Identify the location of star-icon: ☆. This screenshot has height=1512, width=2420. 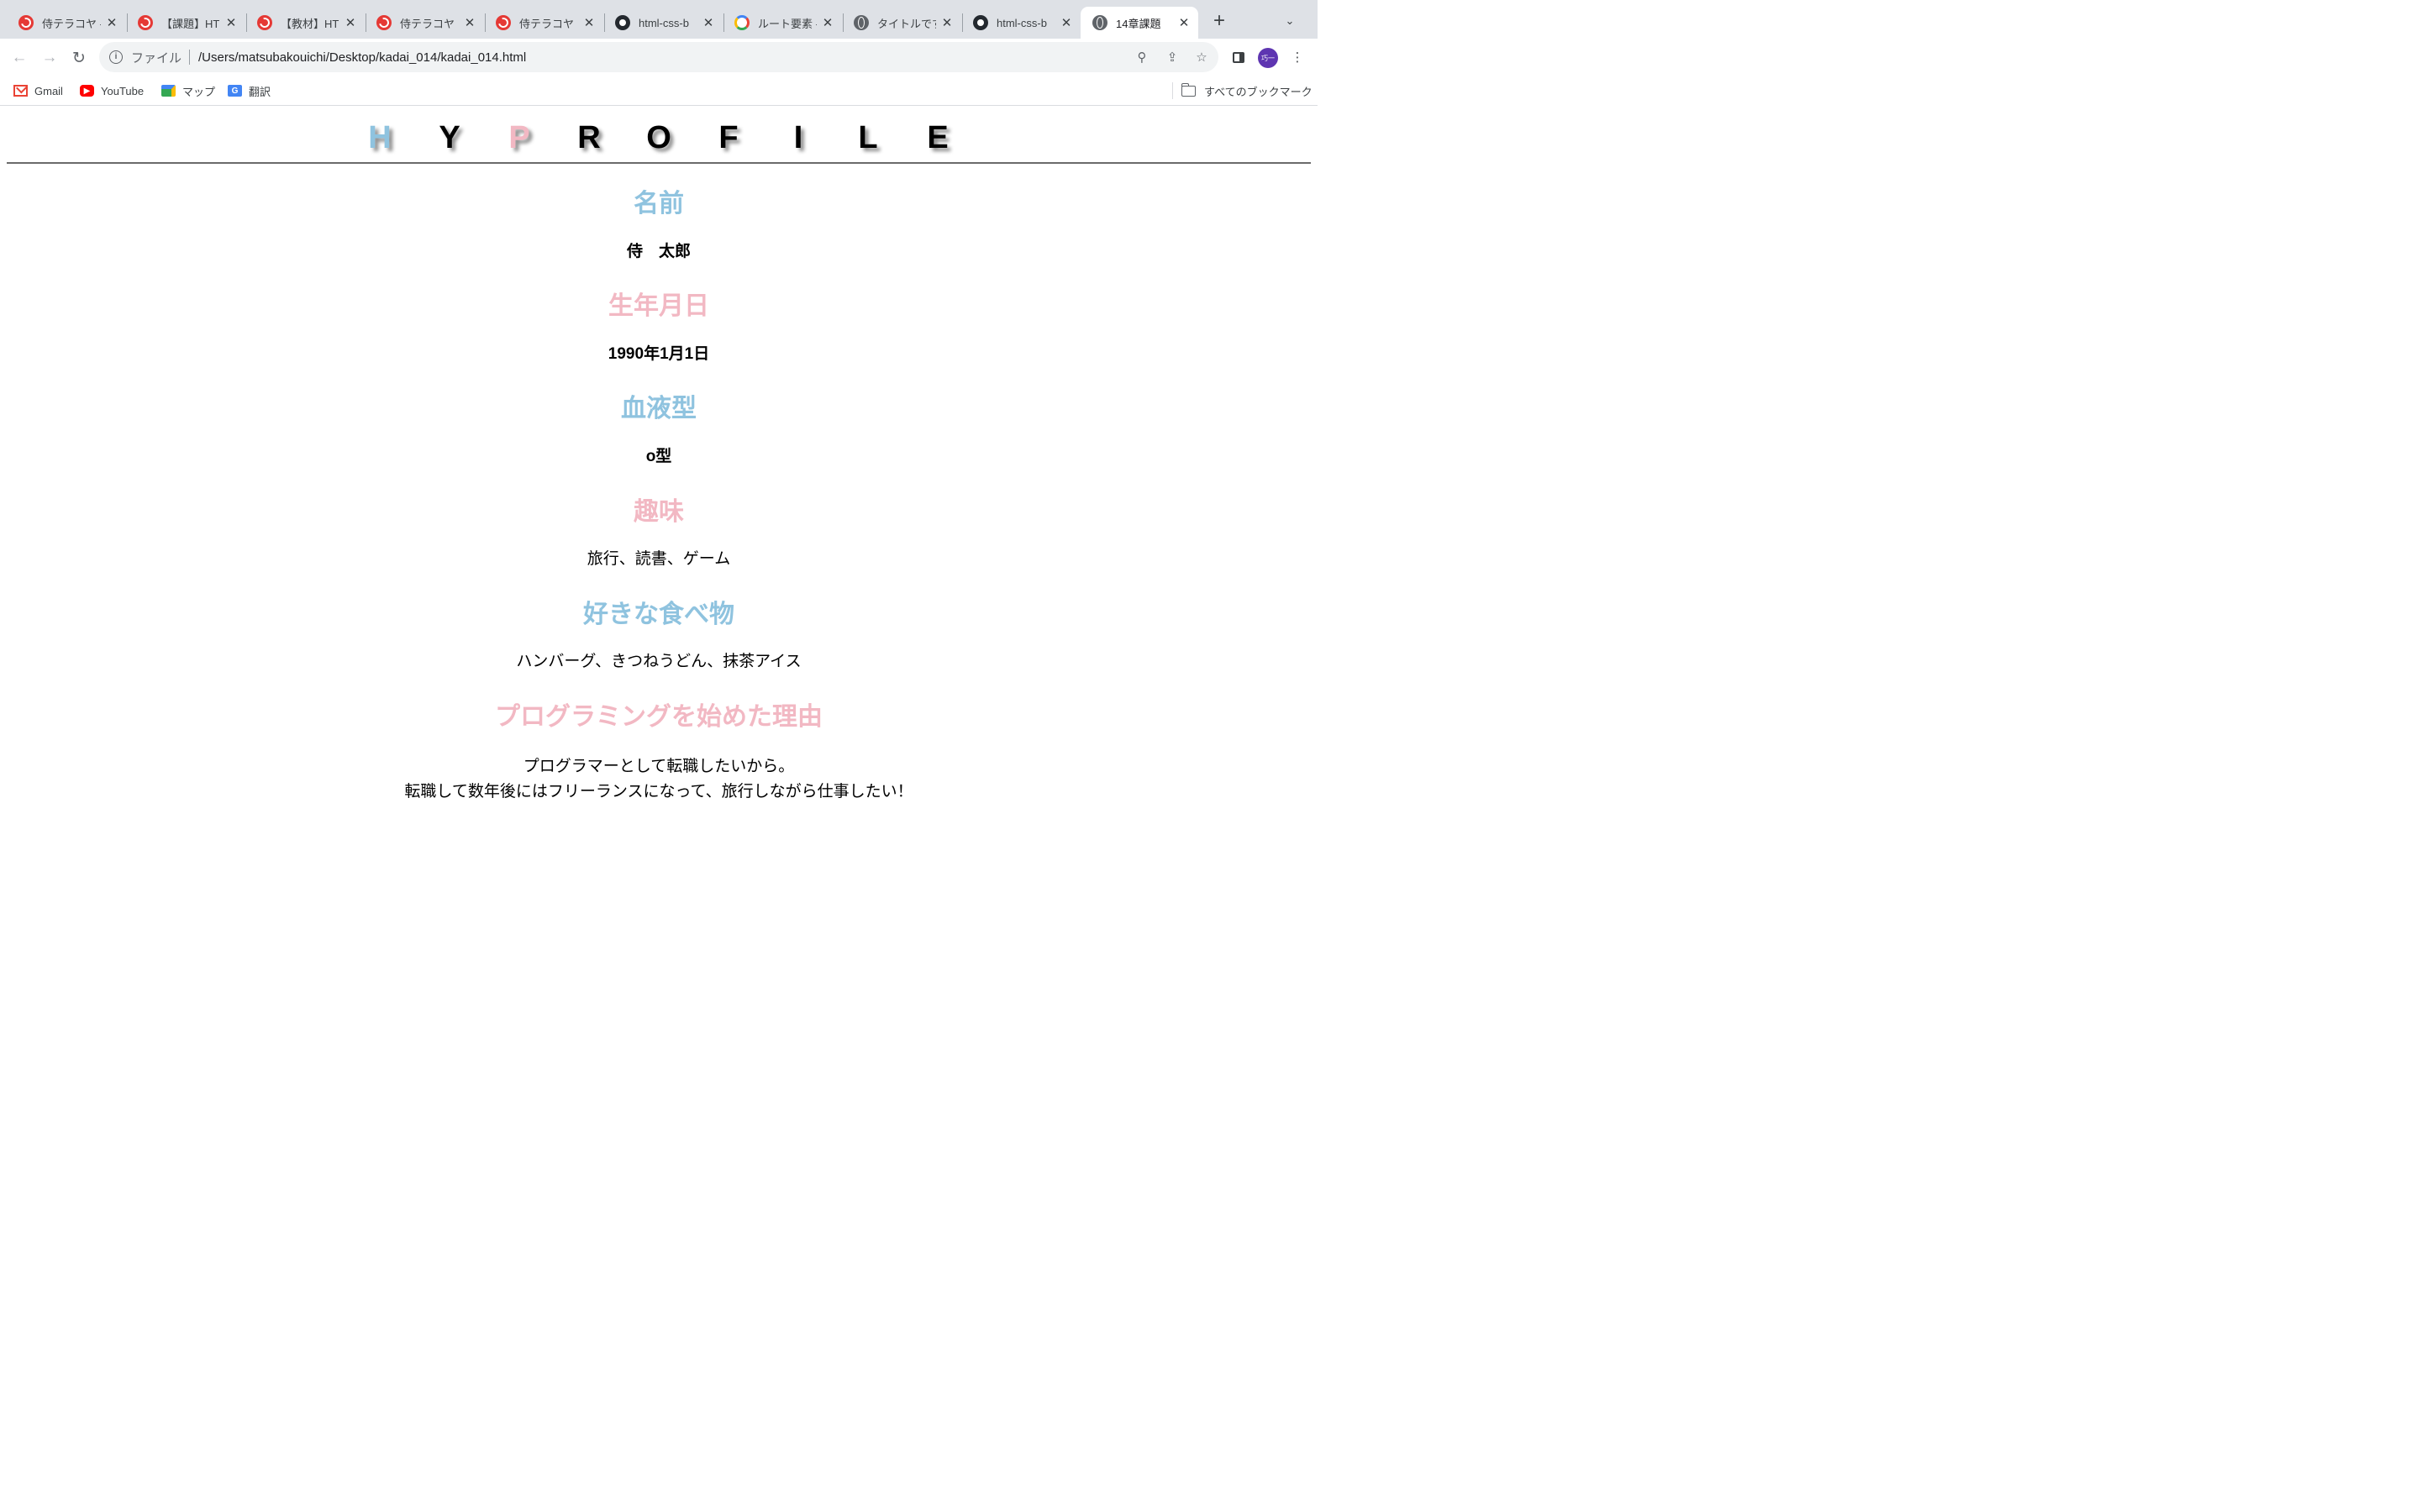
(1201, 57).